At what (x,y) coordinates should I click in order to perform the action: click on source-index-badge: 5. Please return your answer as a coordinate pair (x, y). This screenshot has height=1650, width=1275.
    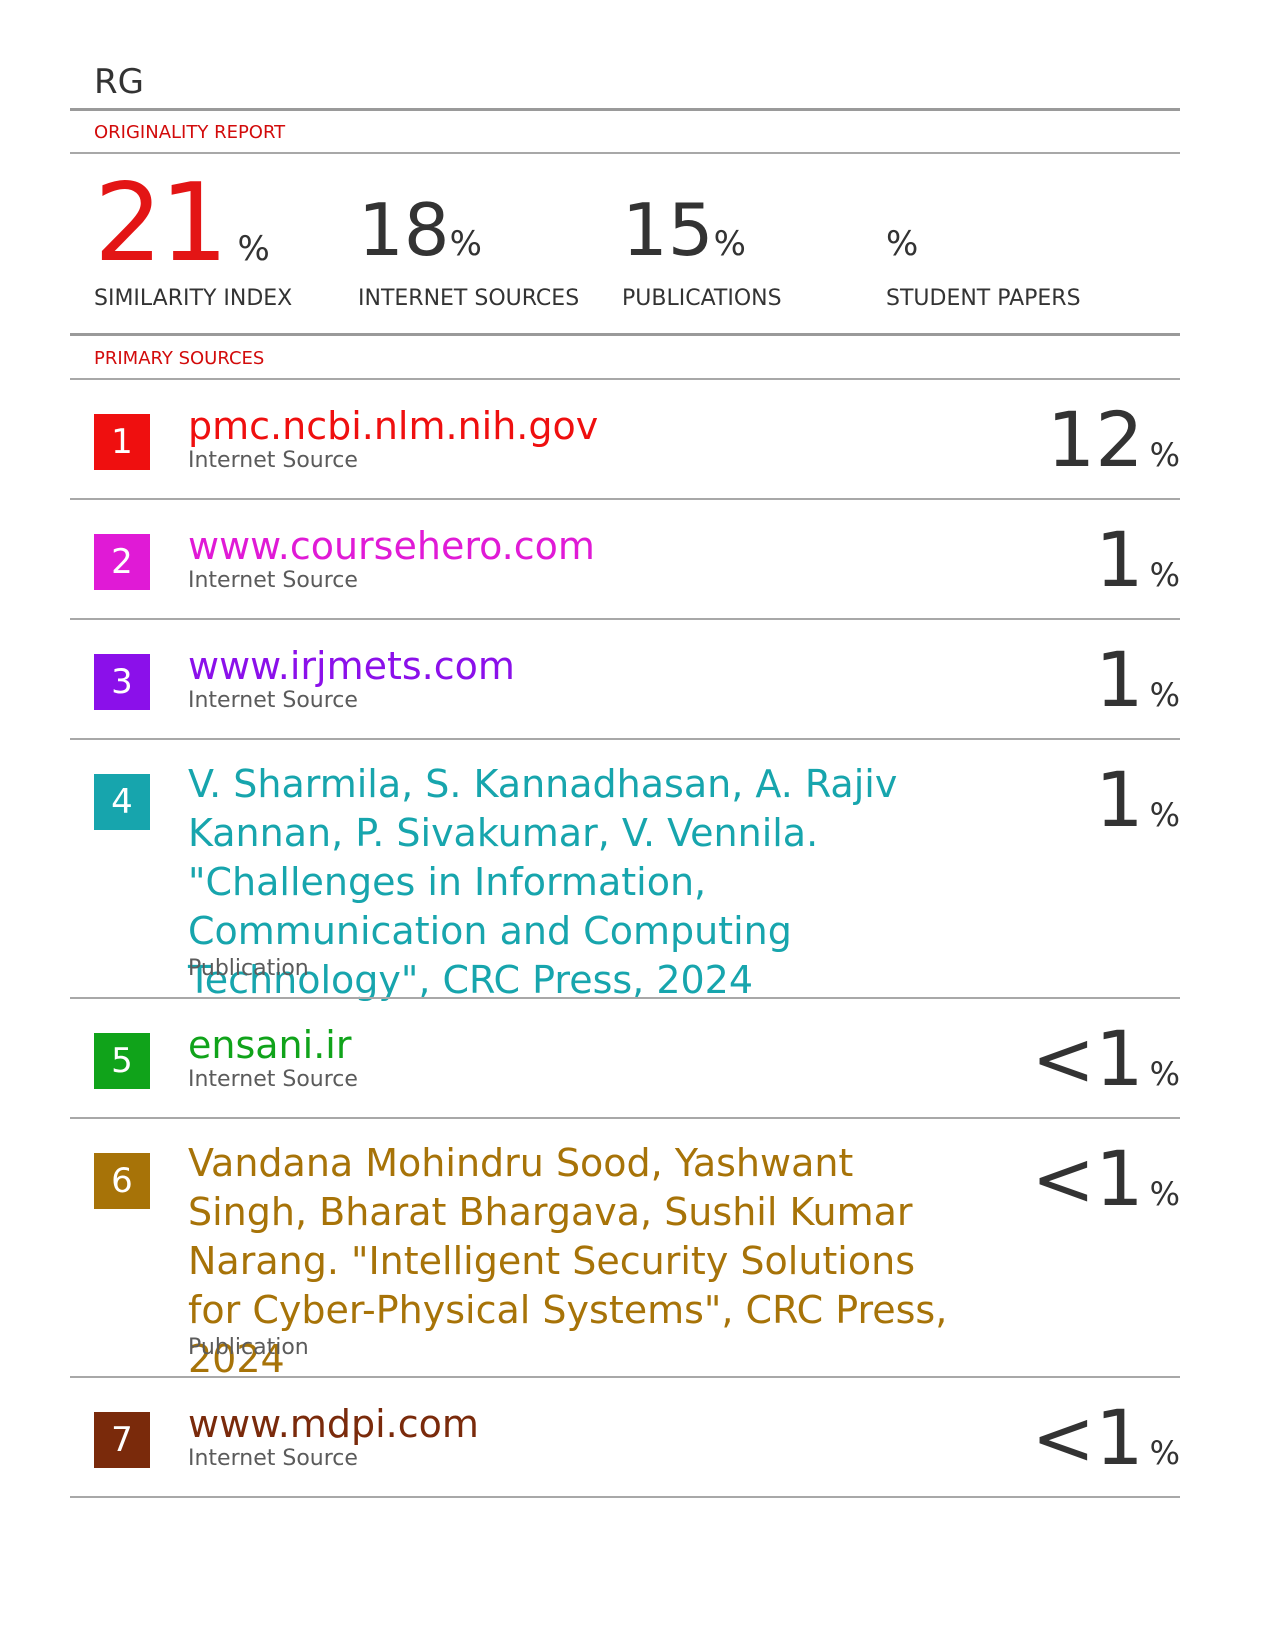
    Looking at the image, I should click on (122, 1061).